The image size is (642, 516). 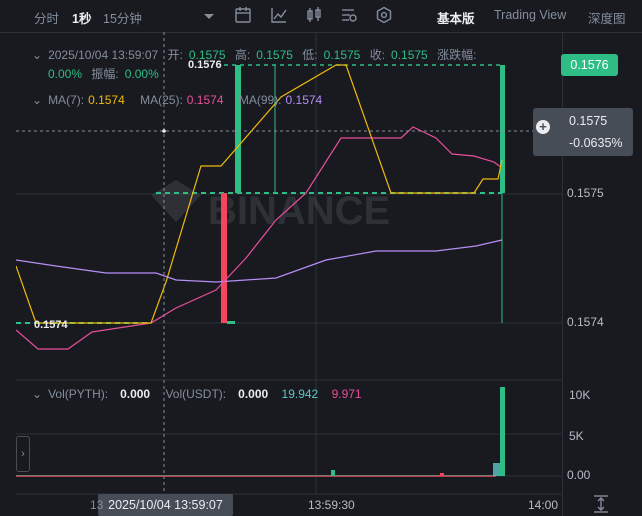 What do you see at coordinates (37, 394) in the screenshot?
I see `volume-chevron-icon: ⌄` at bounding box center [37, 394].